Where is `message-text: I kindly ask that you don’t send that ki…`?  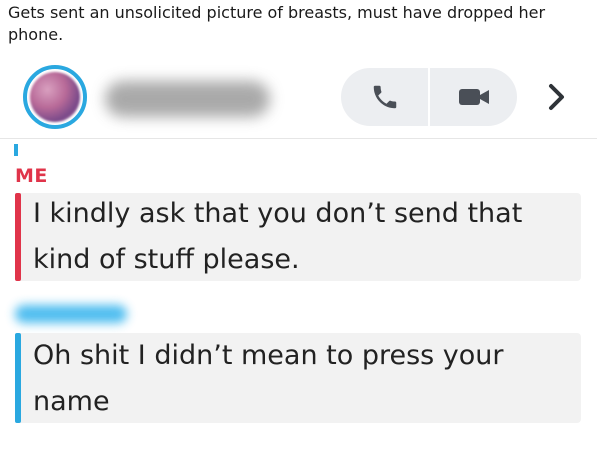 message-text: I kindly ask that you don’t send that ki… is located at coordinates (278, 236).